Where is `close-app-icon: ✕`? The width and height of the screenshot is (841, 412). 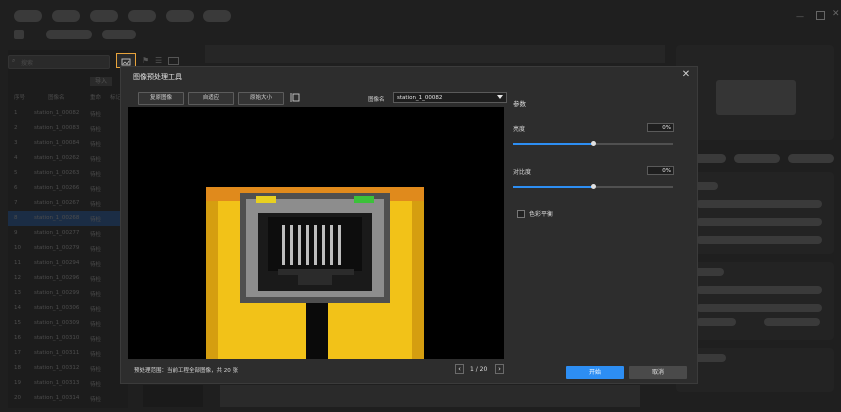 close-app-icon: ✕ is located at coordinates (836, 14).